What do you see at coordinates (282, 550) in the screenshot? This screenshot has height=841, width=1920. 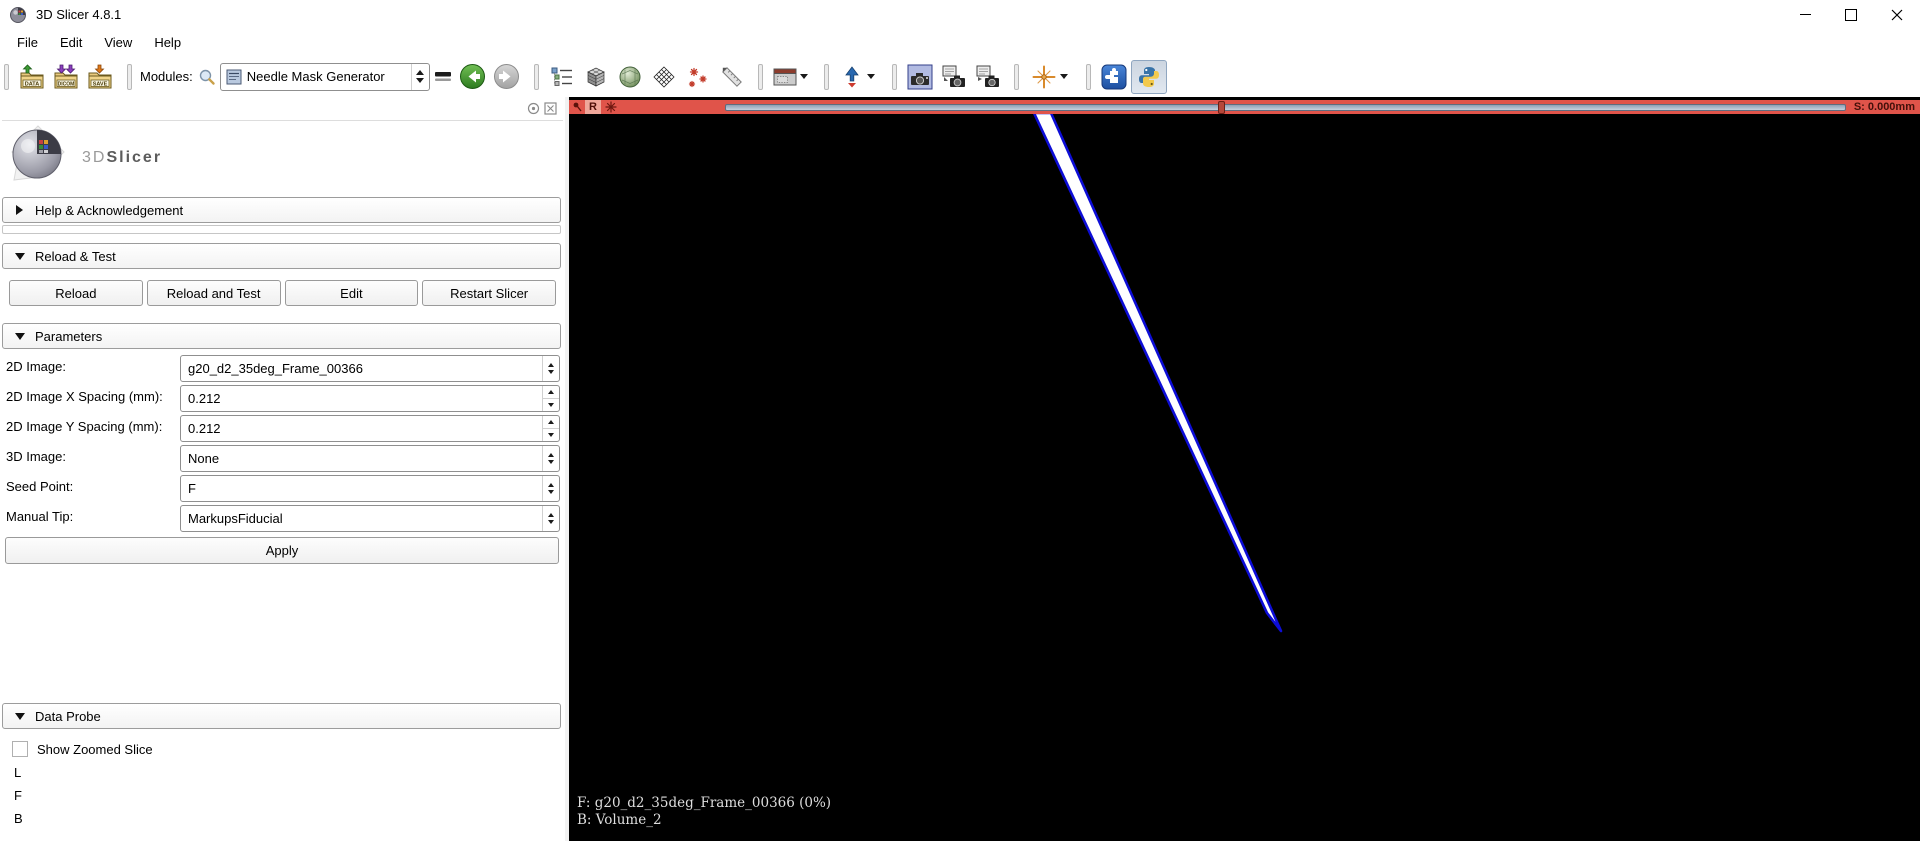 I see `apply-button: Apply` at bounding box center [282, 550].